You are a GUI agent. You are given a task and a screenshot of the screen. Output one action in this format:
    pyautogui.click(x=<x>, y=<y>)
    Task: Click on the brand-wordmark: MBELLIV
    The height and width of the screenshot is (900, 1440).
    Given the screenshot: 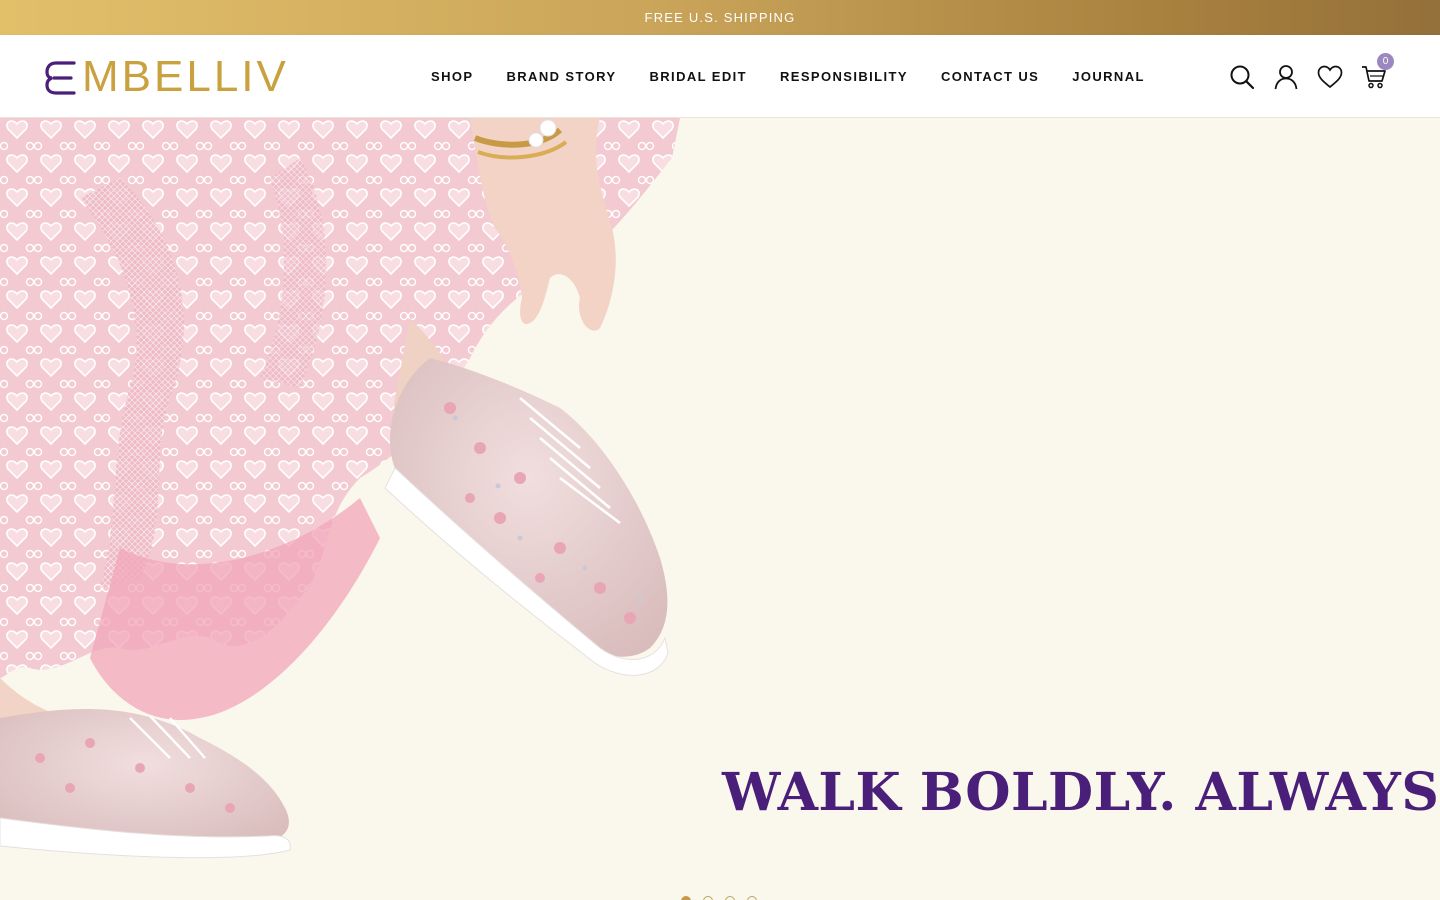 What is the action you would take?
    pyautogui.click(x=185, y=76)
    